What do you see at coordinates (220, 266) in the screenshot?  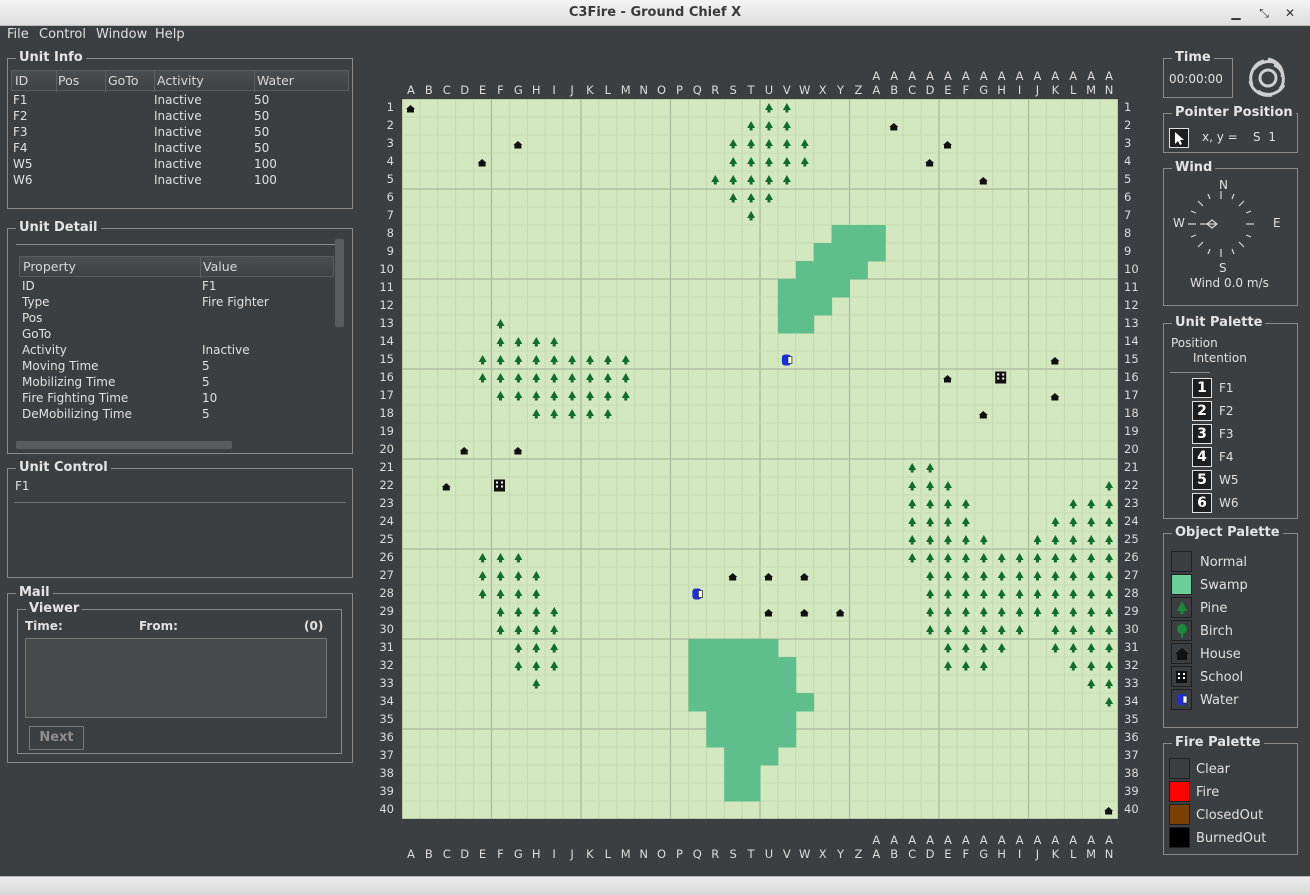 I see `col-value: Value` at bounding box center [220, 266].